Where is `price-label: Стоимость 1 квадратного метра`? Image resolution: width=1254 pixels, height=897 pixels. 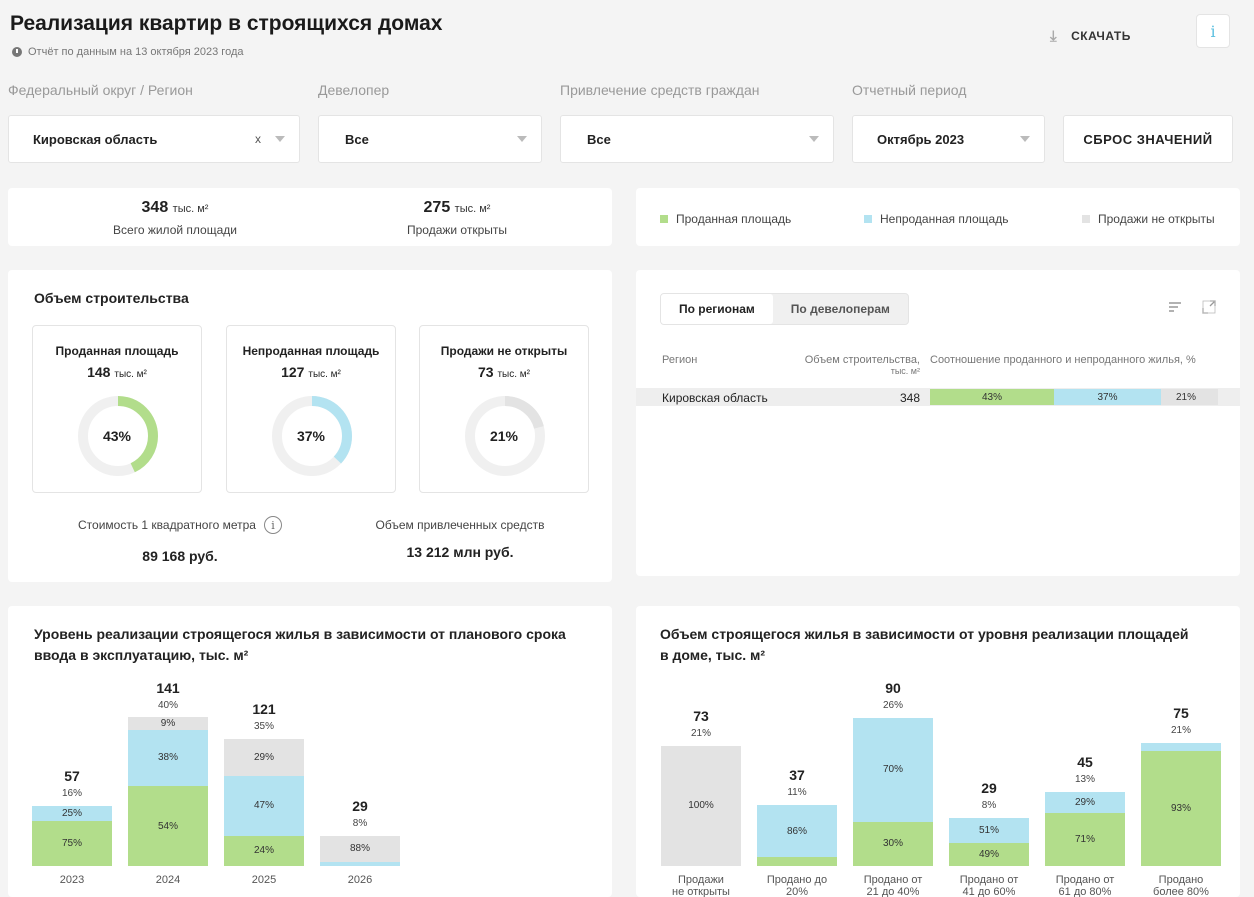
price-label: Стоимость 1 квадратного метра is located at coordinates (167, 525).